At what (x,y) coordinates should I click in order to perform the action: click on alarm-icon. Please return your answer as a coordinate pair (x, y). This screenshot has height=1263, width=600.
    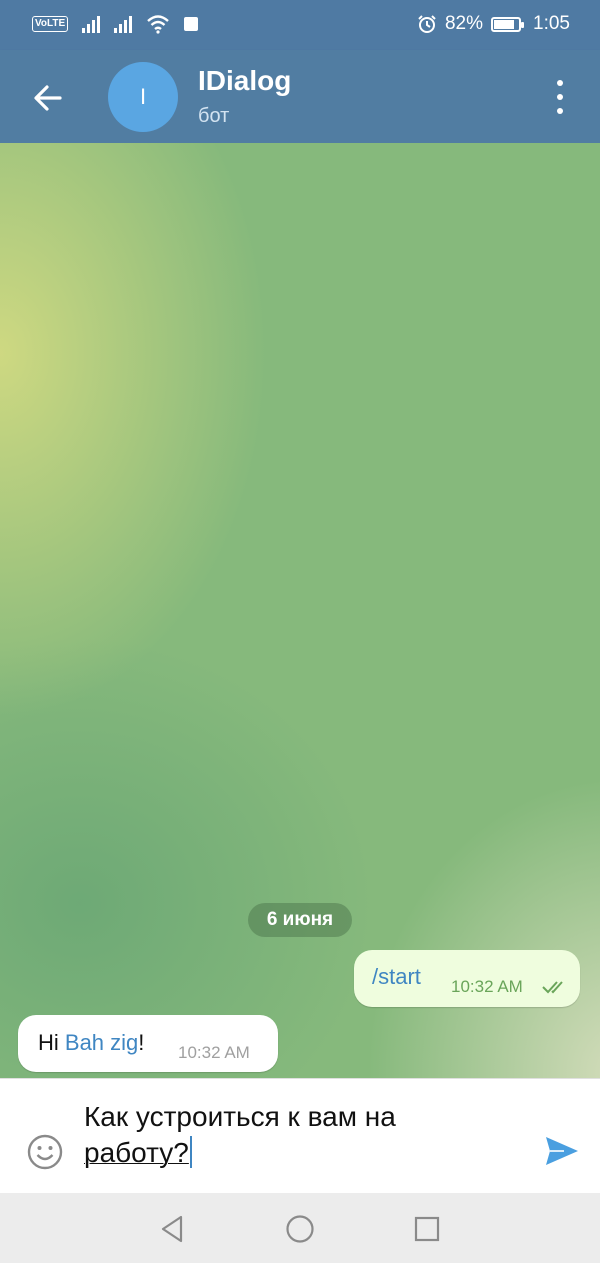
    Looking at the image, I should click on (427, 24).